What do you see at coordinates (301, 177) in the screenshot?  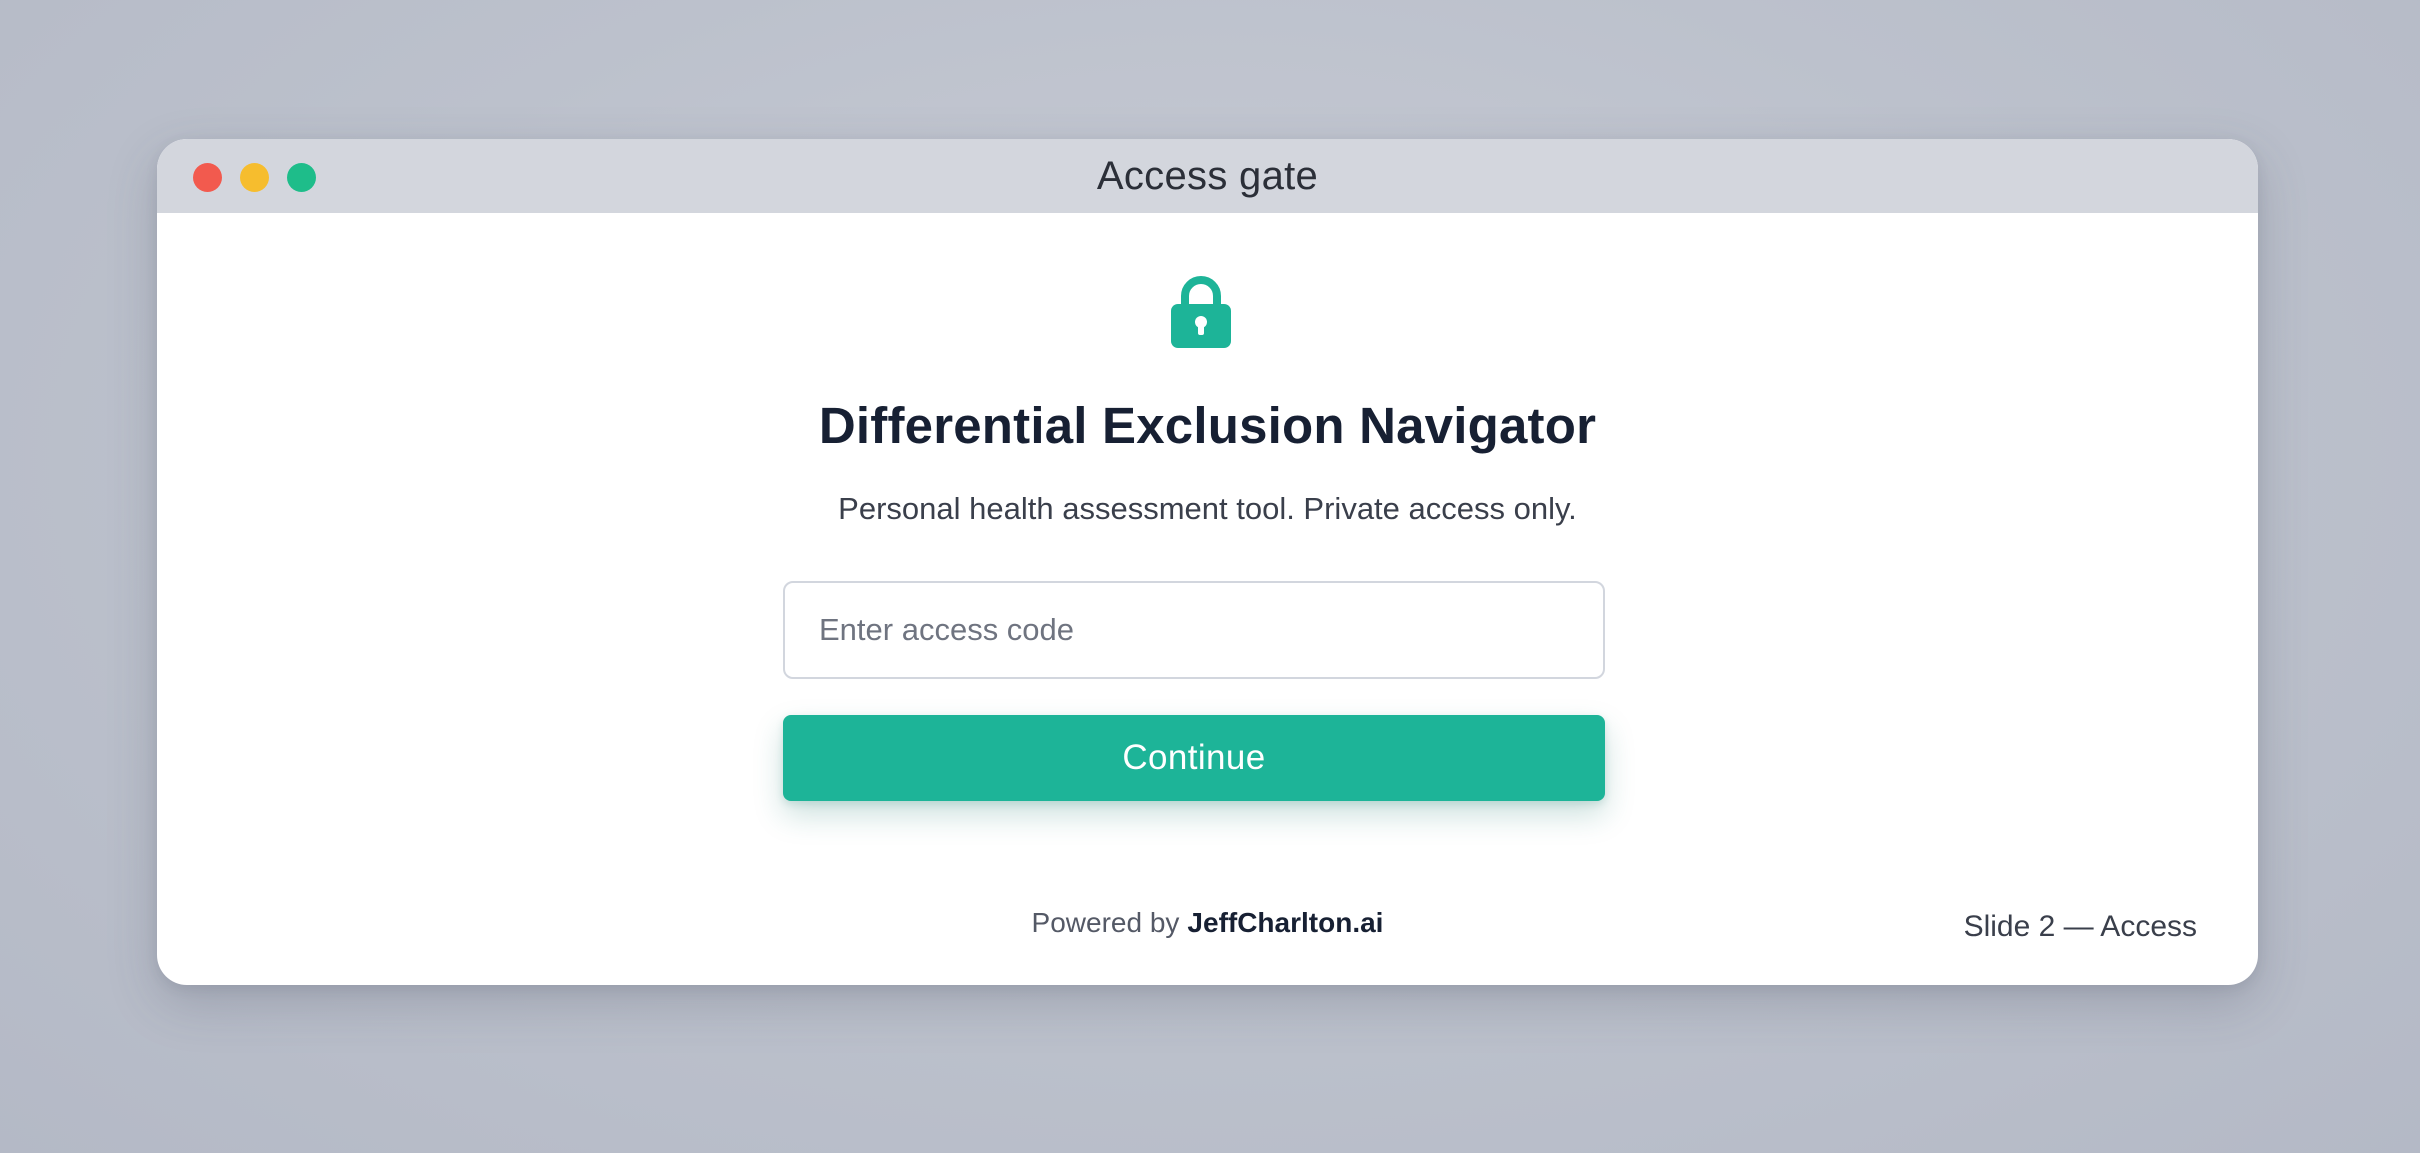 I see `zoom-window-button` at bounding box center [301, 177].